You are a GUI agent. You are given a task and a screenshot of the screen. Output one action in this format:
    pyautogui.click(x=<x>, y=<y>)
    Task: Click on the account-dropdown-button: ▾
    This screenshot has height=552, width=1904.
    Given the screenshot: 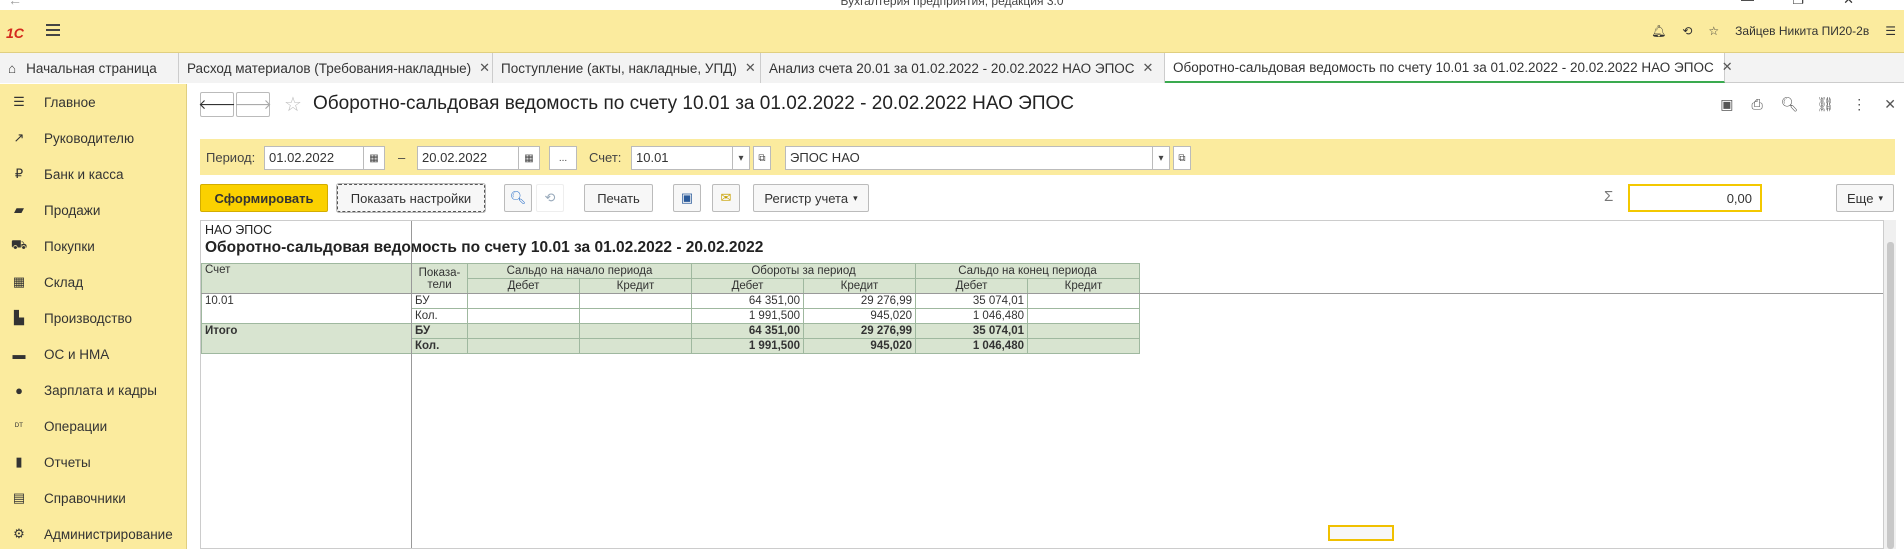 What is the action you would take?
    pyautogui.click(x=741, y=158)
    